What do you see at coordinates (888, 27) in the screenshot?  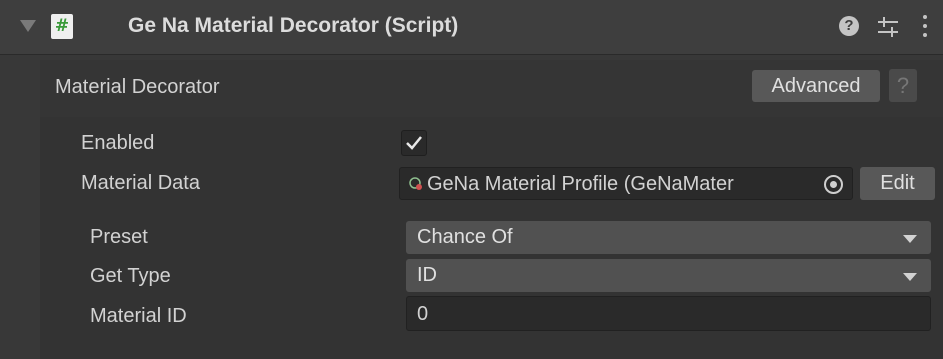 I see `sliders-icon` at bounding box center [888, 27].